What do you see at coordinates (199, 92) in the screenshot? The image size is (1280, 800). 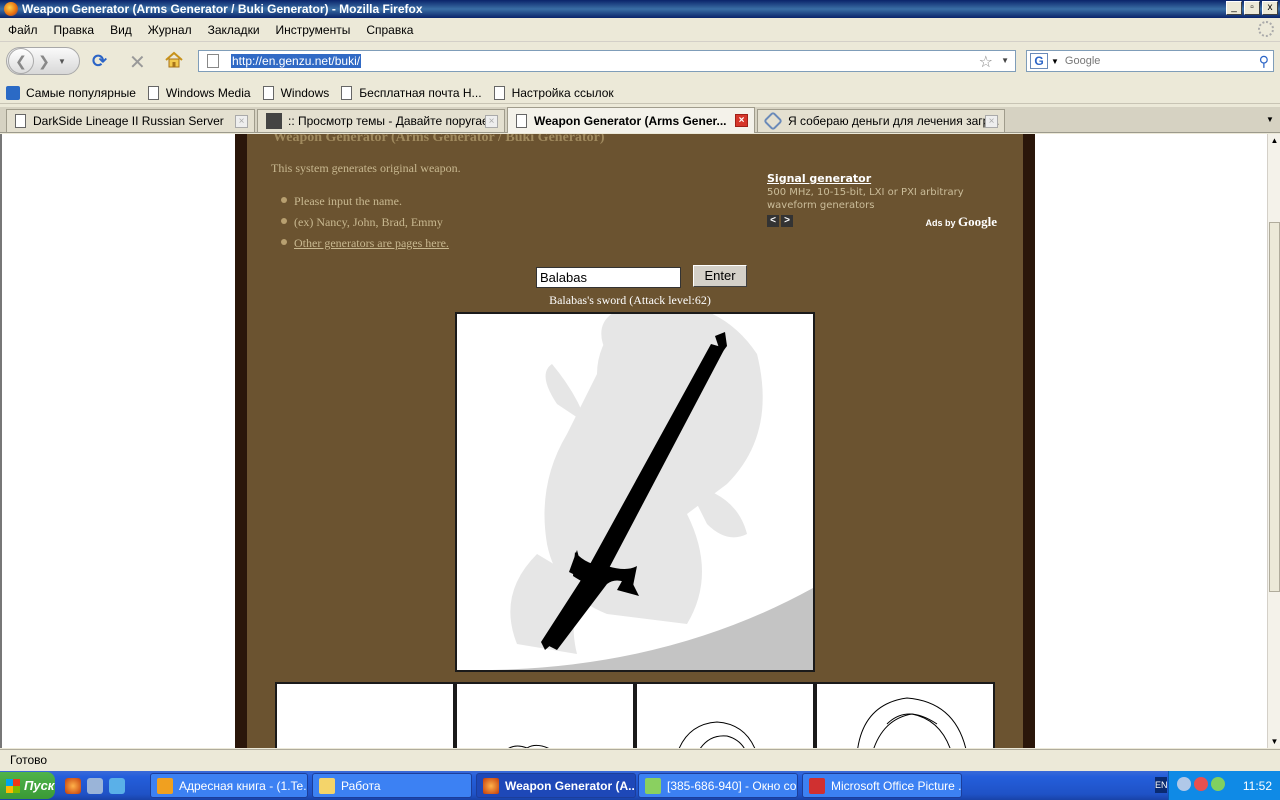 I see `bookmark-windows-media: Windows Media` at bounding box center [199, 92].